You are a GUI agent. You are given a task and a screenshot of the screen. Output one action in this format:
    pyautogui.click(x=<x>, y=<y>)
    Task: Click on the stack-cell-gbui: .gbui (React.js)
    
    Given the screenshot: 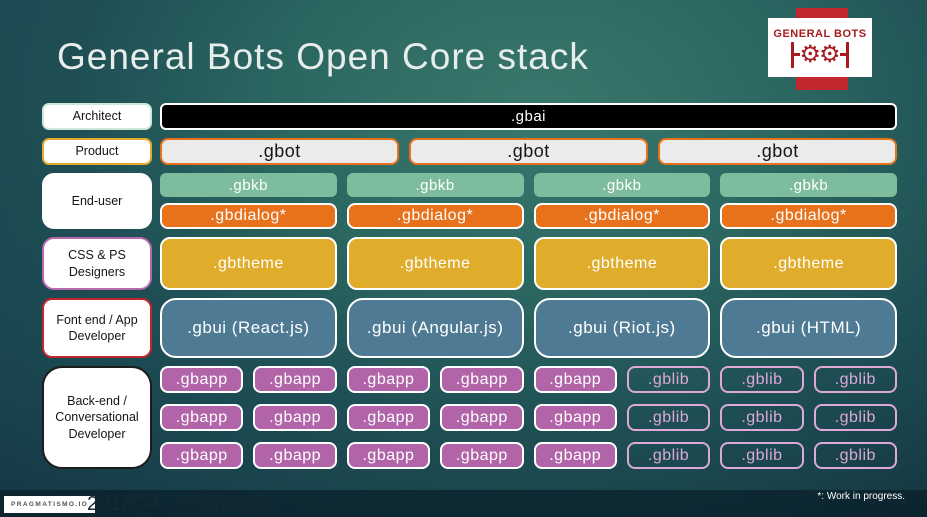 What is the action you would take?
    pyautogui.click(x=248, y=328)
    